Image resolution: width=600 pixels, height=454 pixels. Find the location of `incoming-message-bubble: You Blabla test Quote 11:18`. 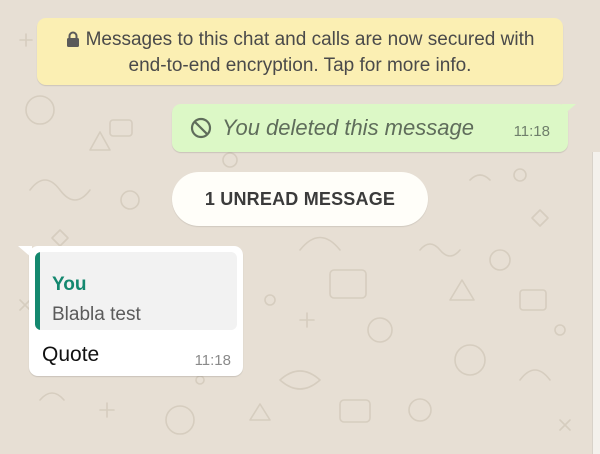

incoming-message-bubble: You Blabla test Quote 11:18 is located at coordinates (136, 311).